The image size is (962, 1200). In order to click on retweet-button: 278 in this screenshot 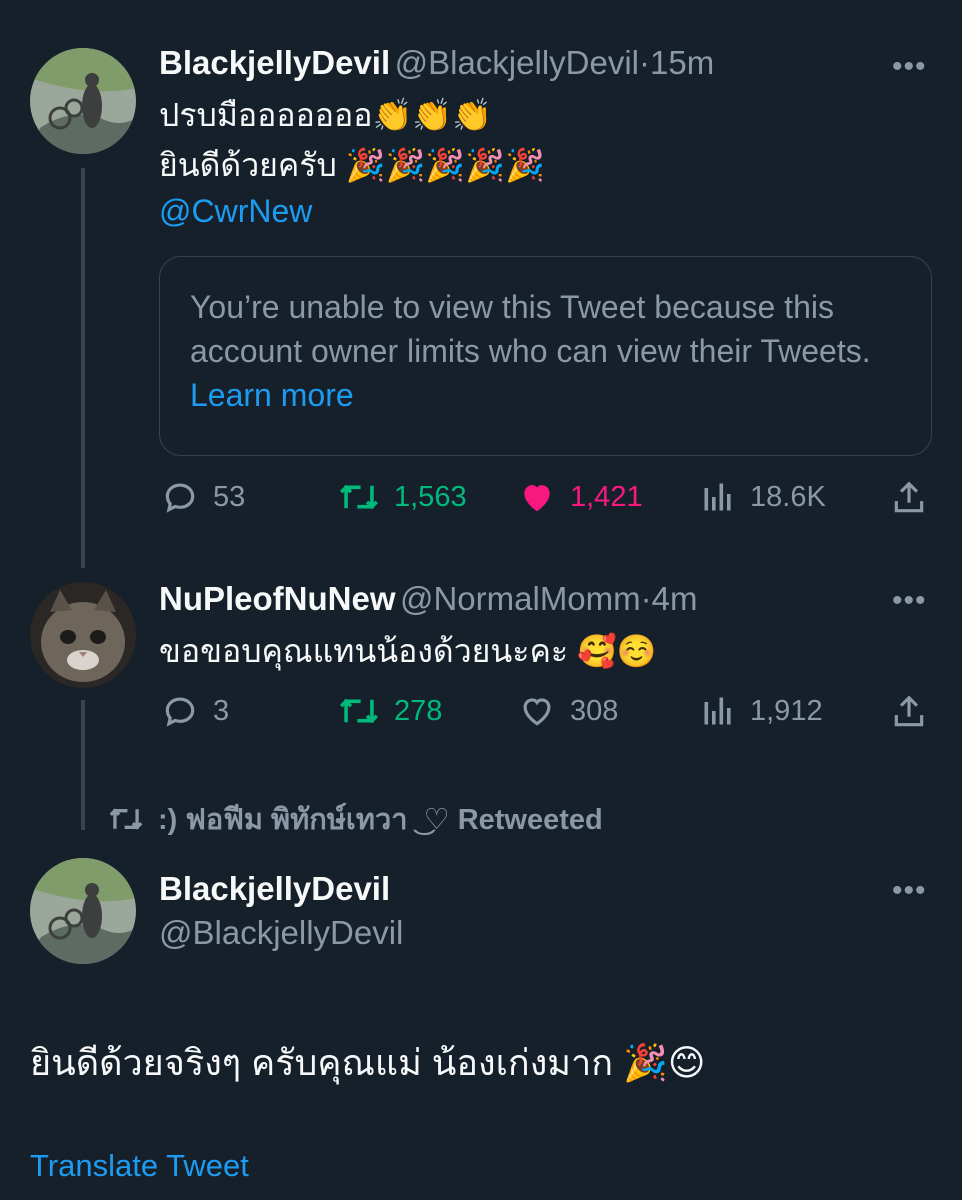, I will do `click(390, 711)`.